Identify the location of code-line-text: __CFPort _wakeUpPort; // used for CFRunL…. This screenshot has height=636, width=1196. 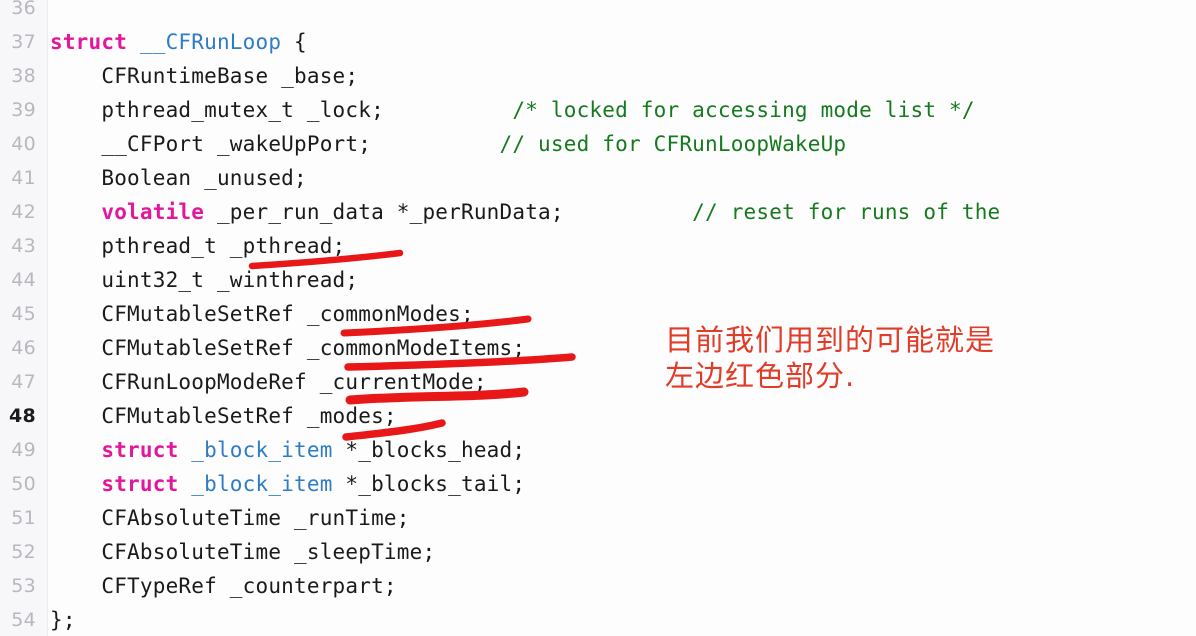
(448, 144).